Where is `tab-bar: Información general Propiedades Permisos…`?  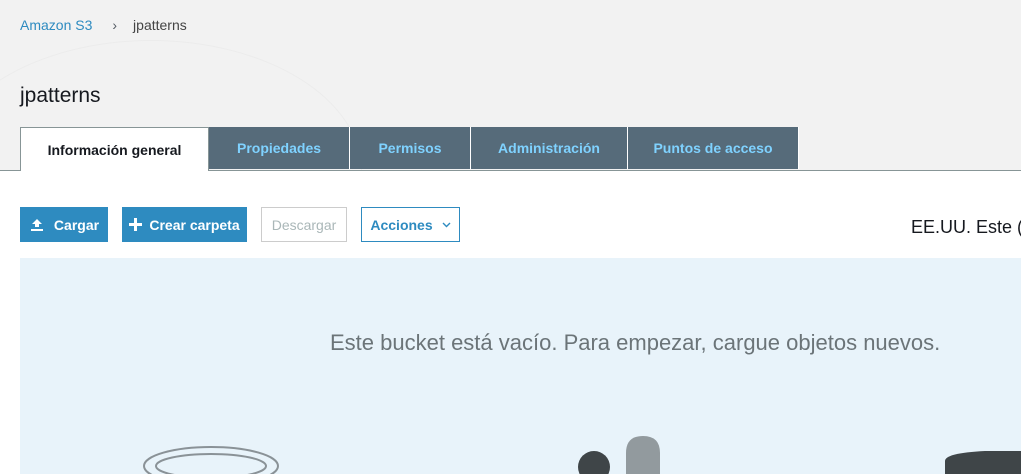
tab-bar: Información general Propiedades Permisos… is located at coordinates (409, 149).